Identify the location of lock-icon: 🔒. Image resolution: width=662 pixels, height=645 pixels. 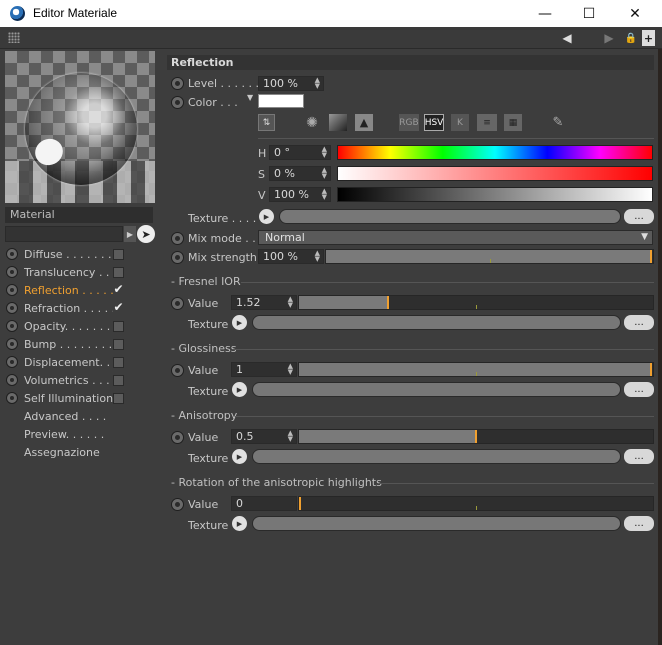
(631, 38).